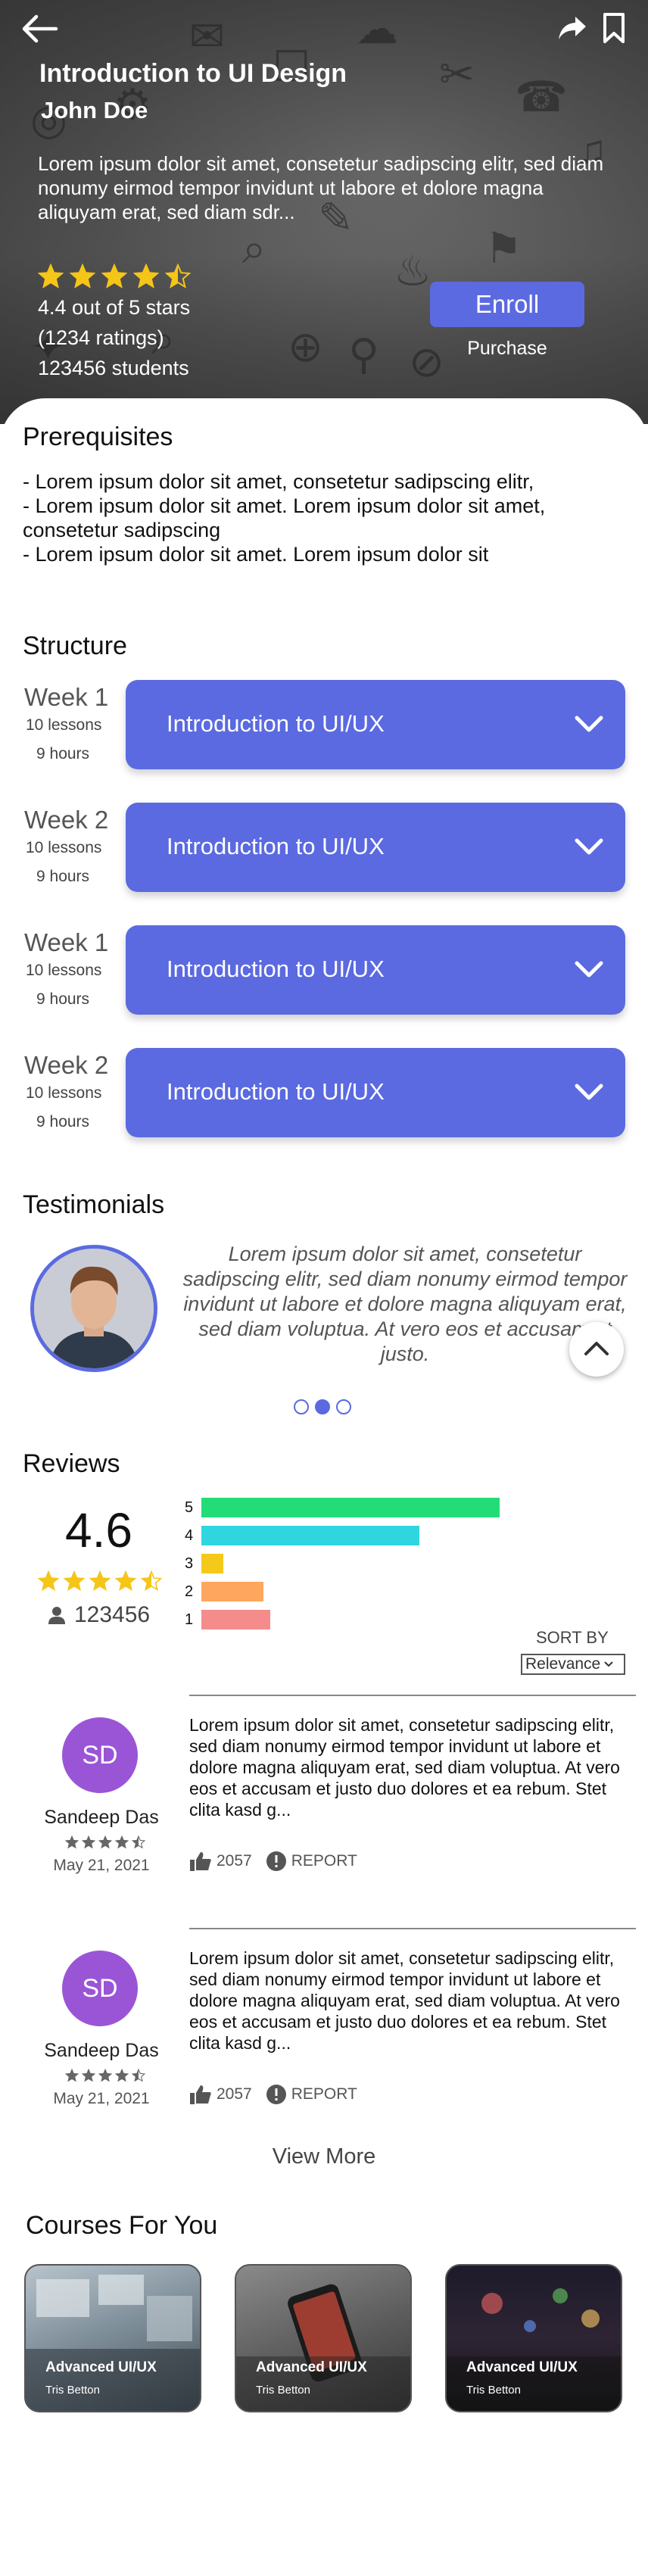 The image size is (648, 2576). I want to click on view-more-button: View More, so click(324, 2156).